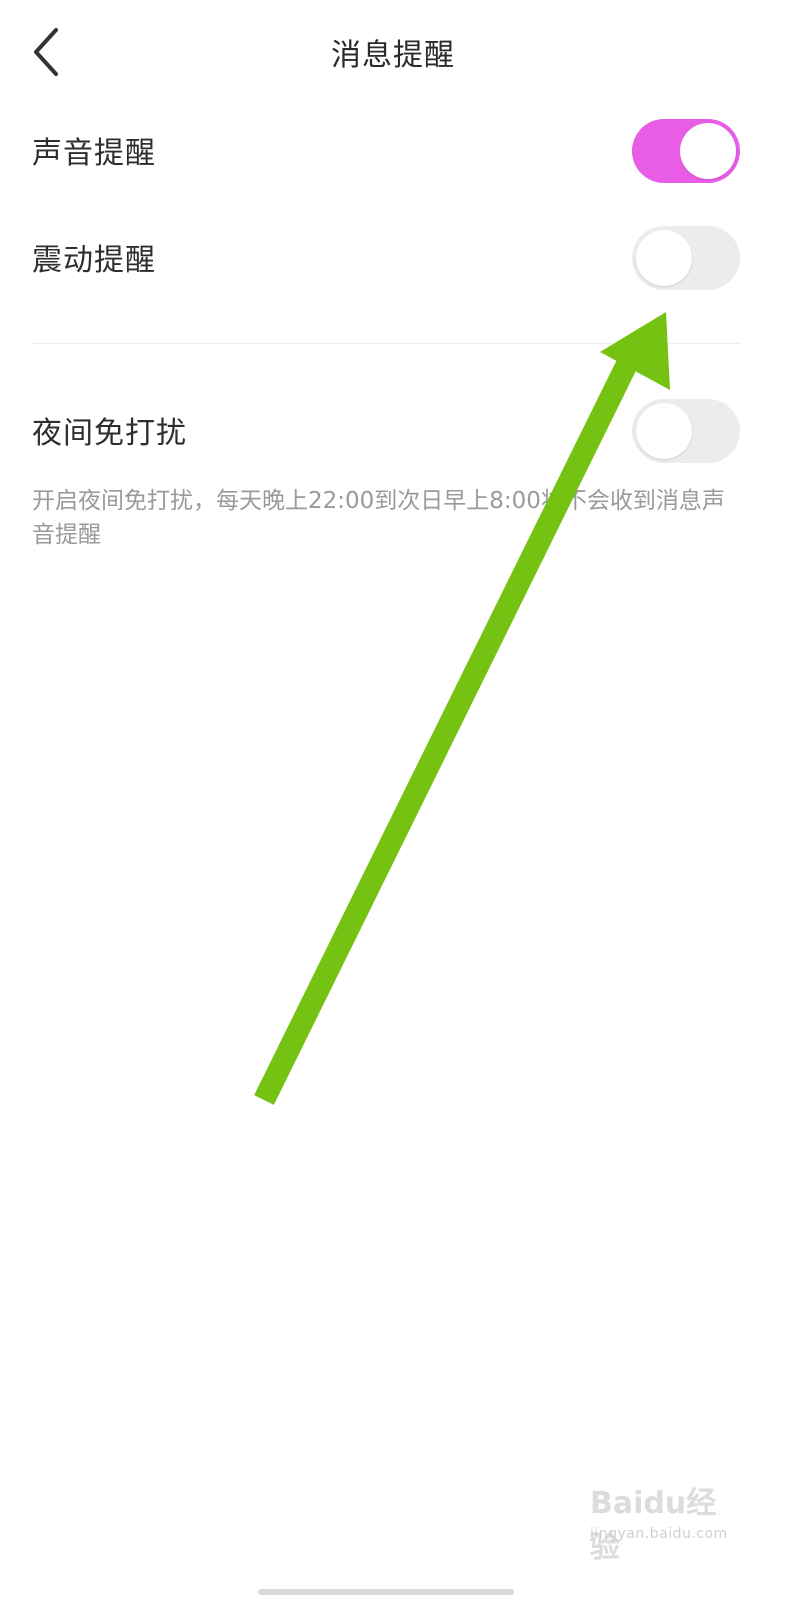 This screenshot has width=786, height=1600. I want to click on vibration-reminder-label: 震动提醒, so click(94, 260).